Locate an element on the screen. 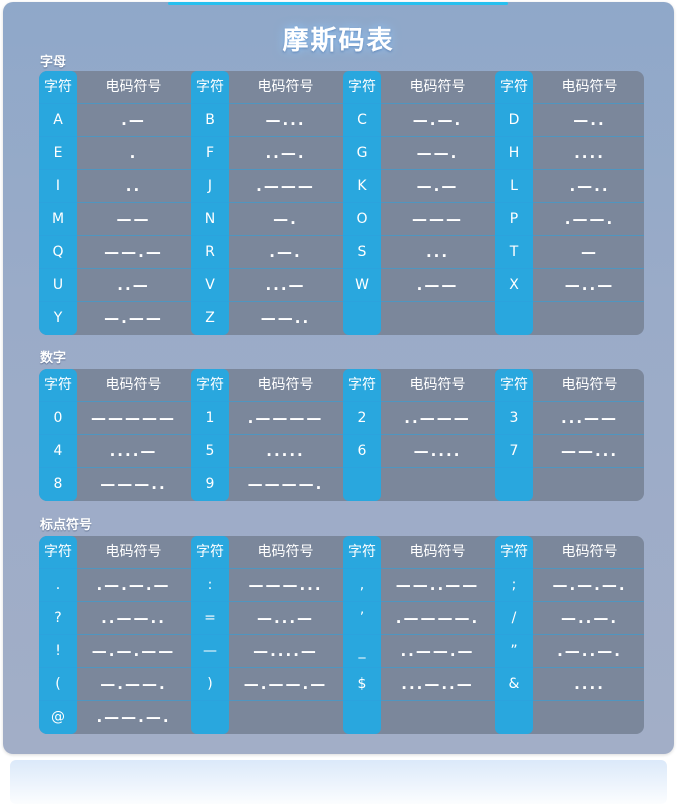  morse-code-cell: ...—— is located at coordinates (589, 418).